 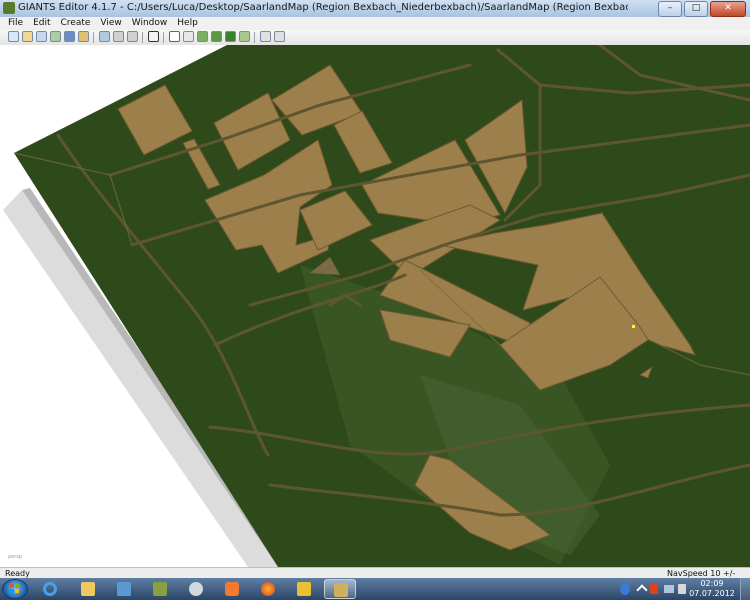 I want to click on internet-explorer-icon, so click(x=50, y=589).